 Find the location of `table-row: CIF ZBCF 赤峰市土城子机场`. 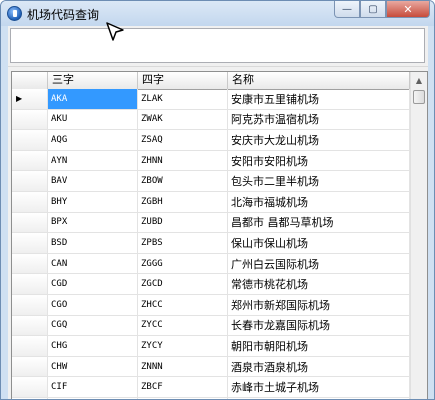

table-row: CIF ZBCF 赤峰市土城子机场 is located at coordinates (211, 387).